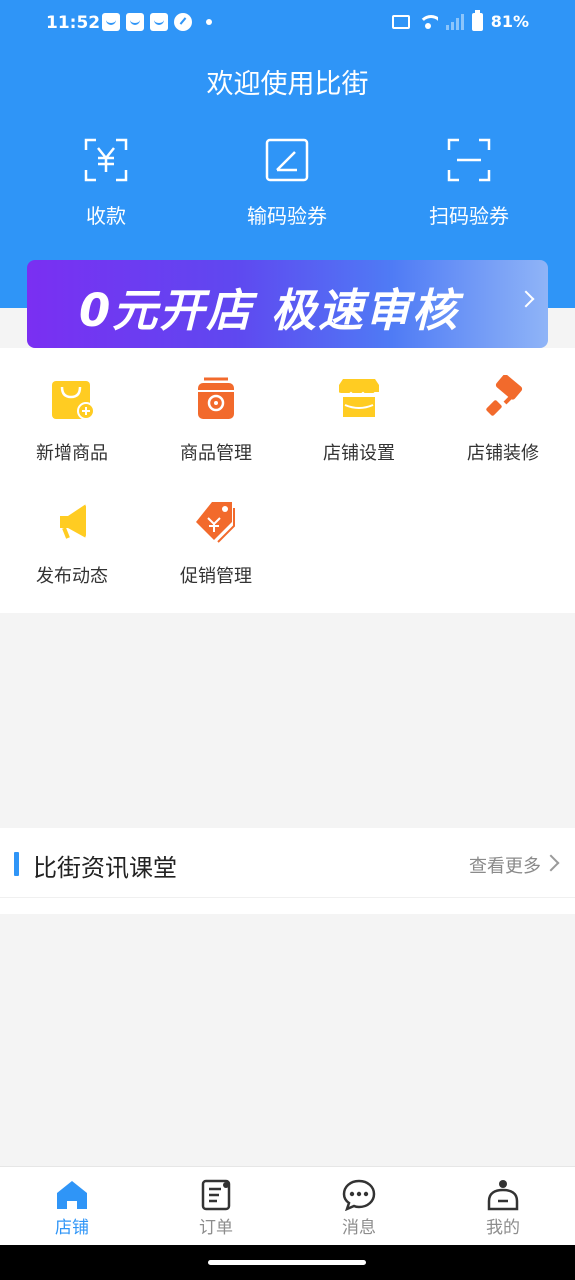 Image resolution: width=575 pixels, height=1280 pixels. I want to click on more-notifications-dot-icon, so click(209, 22).